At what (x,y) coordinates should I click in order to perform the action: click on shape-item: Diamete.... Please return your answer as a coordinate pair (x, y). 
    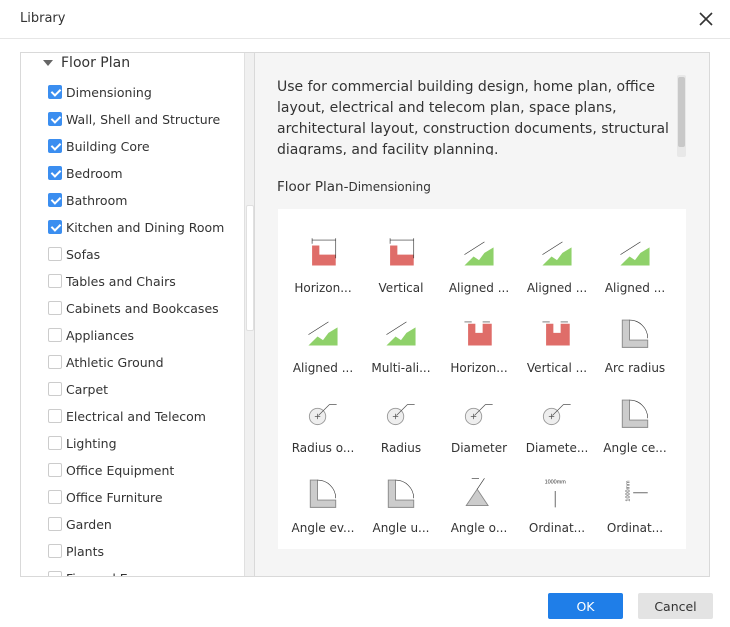
    Looking at the image, I should click on (557, 419).